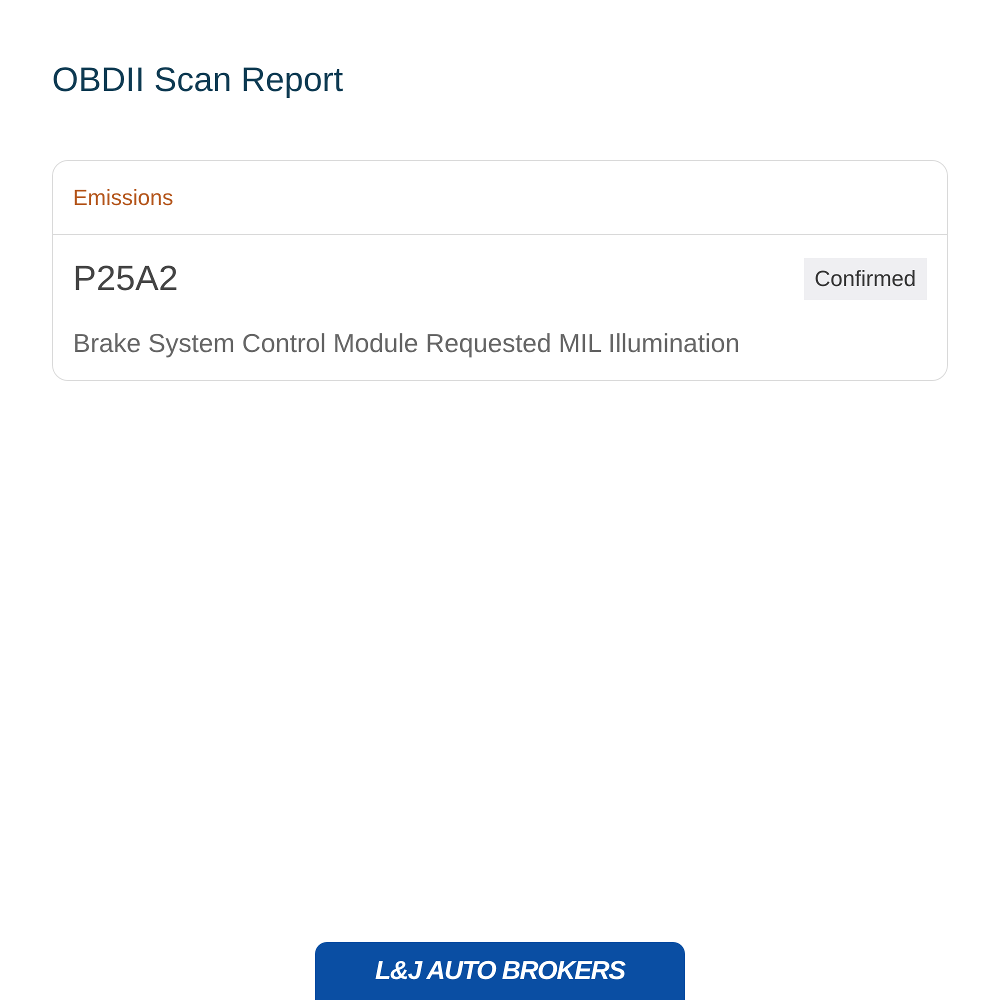 The image size is (1000, 1000). What do you see at coordinates (500, 970) in the screenshot?
I see `logo-text: L&J AUTO BROKERS` at bounding box center [500, 970].